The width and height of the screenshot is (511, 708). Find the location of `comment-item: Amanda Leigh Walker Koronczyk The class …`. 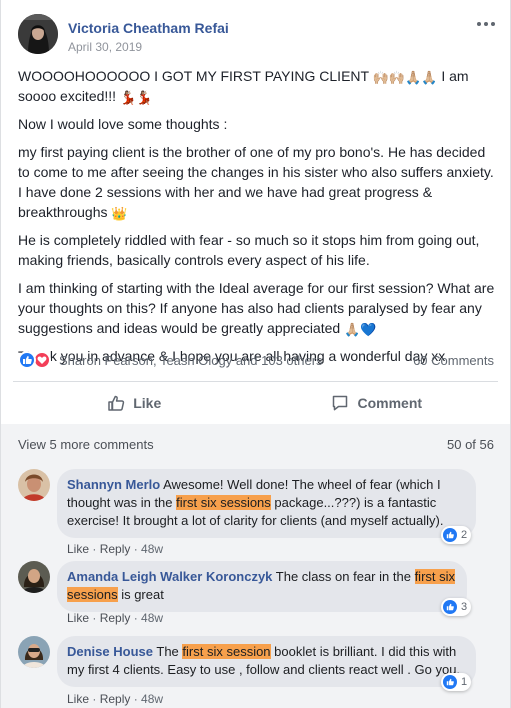

comment-item: Amanda Leigh Walker Koronczyk The class … is located at coordinates (258, 594).